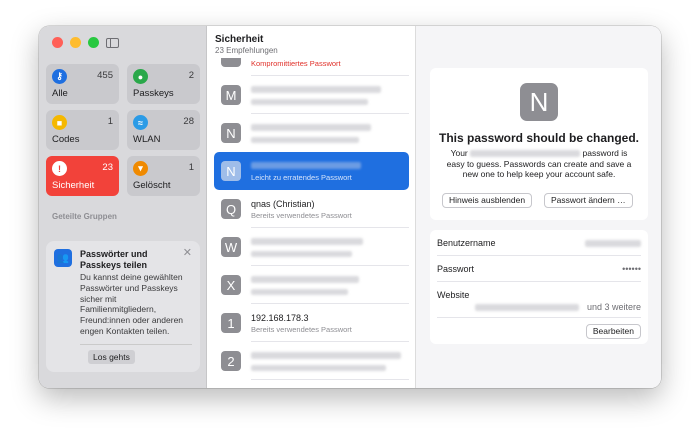  Describe the element at coordinates (311, 285) in the screenshot. I see `list-item: X` at that location.